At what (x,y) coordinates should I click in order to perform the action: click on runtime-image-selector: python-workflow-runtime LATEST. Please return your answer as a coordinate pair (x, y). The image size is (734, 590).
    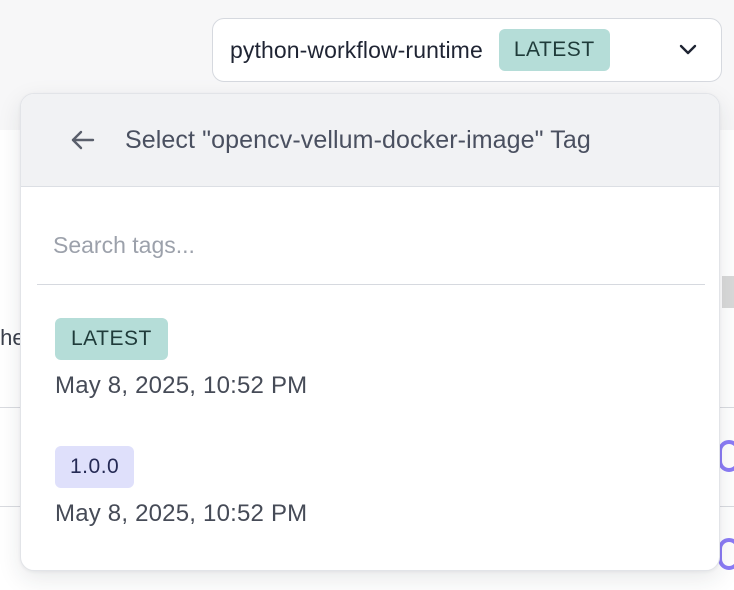
    Looking at the image, I should click on (467, 50).